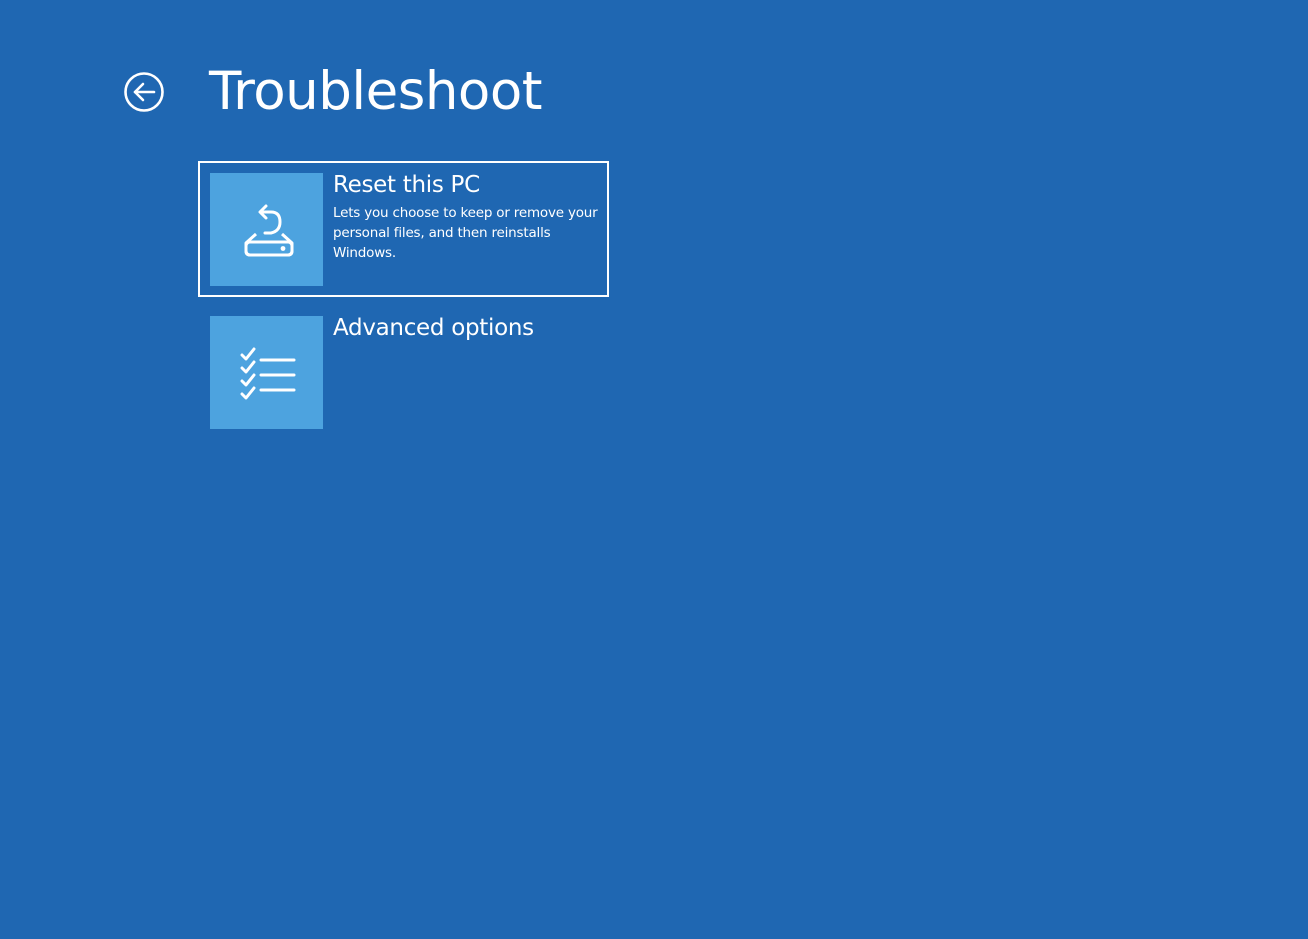 Image resolution: width=1308 pixels, height=939 pixels. I want to click on option-title: Reset this PC, so click(406, 185).